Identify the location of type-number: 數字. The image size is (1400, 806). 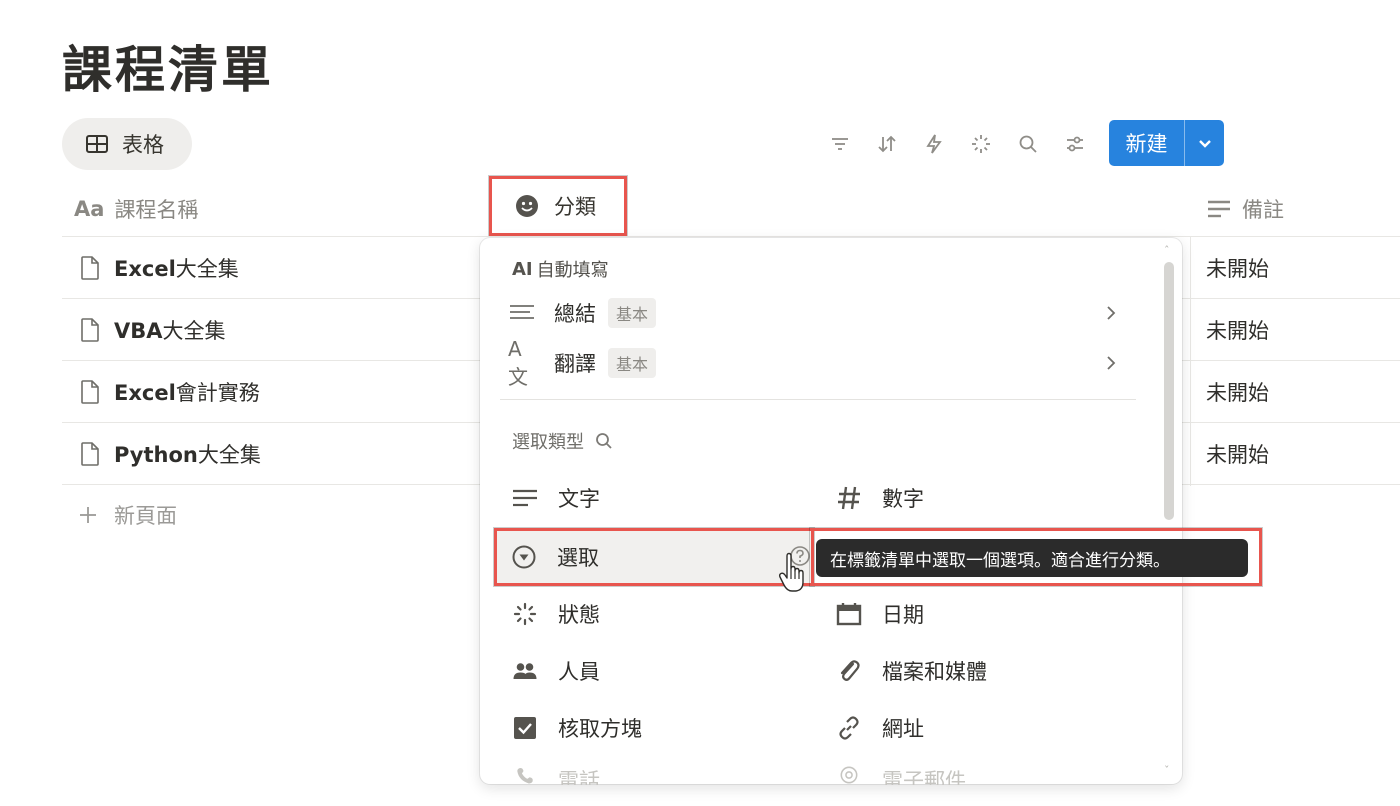
(880, 498).